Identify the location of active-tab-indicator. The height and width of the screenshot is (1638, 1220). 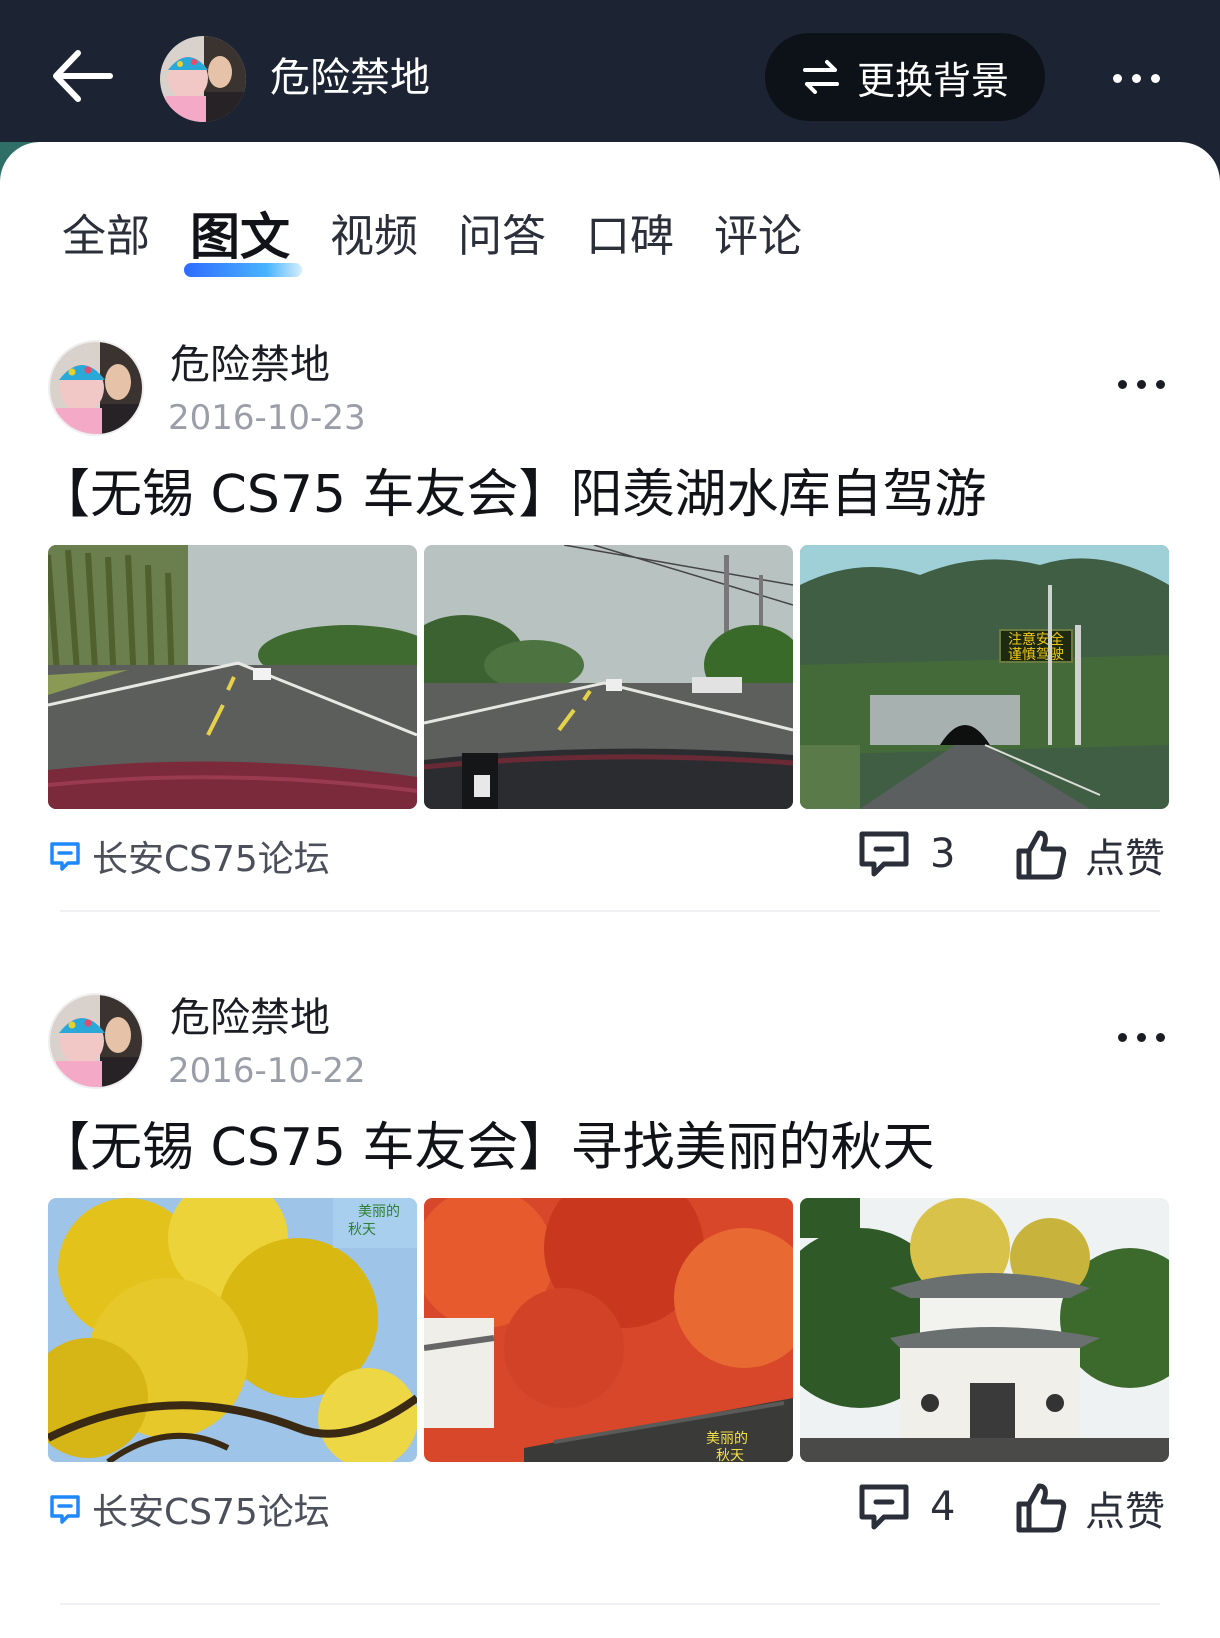
(243, 270).